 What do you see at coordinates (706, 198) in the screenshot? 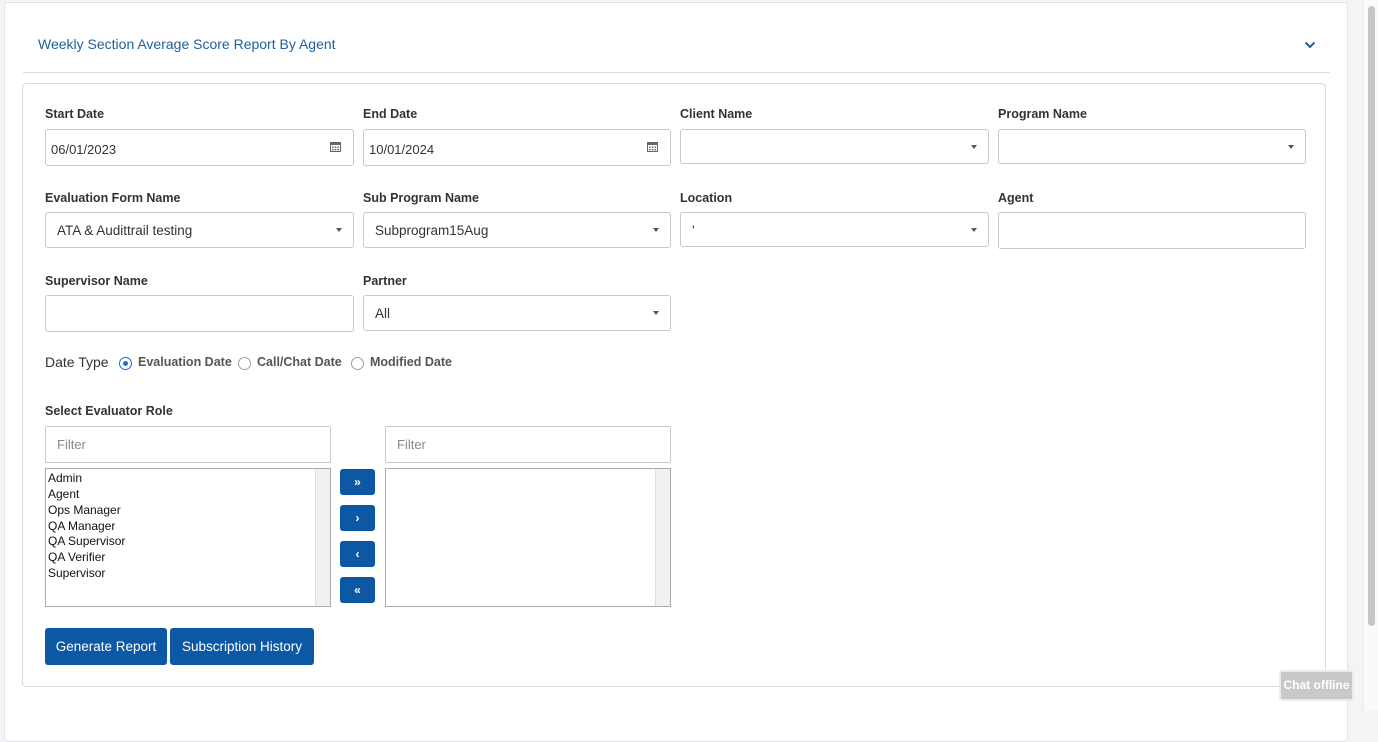
I see `location-label: Location` at bounding box center [706, 198].